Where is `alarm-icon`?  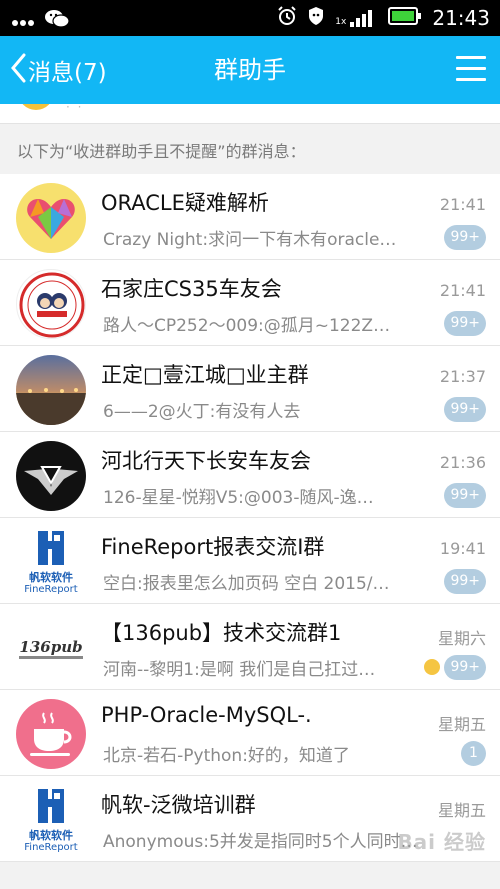
alarm-icon is located at coordinates (287, 18).